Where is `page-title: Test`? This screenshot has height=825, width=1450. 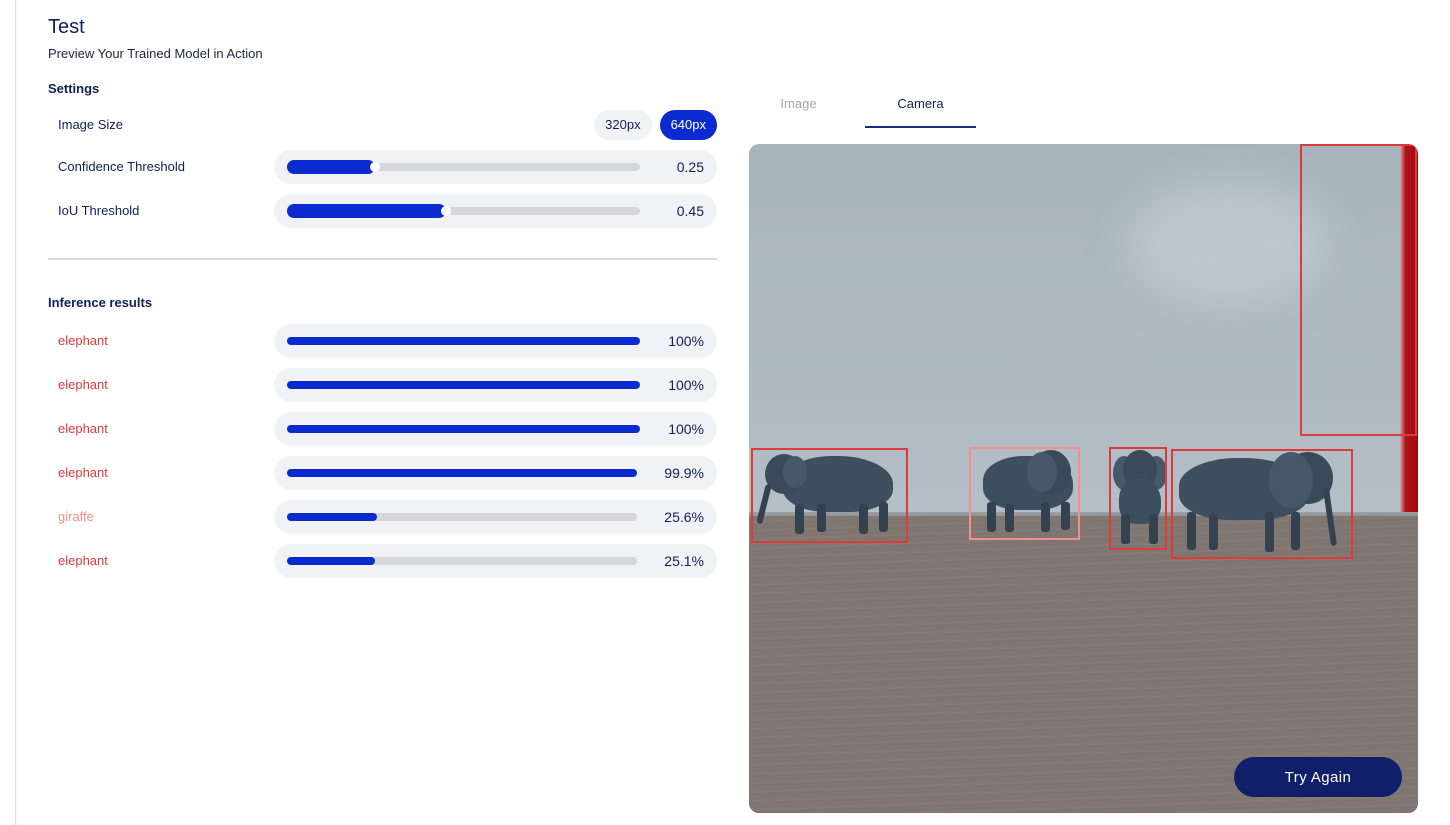
page-title: Test is located at coordinates (66, 27).